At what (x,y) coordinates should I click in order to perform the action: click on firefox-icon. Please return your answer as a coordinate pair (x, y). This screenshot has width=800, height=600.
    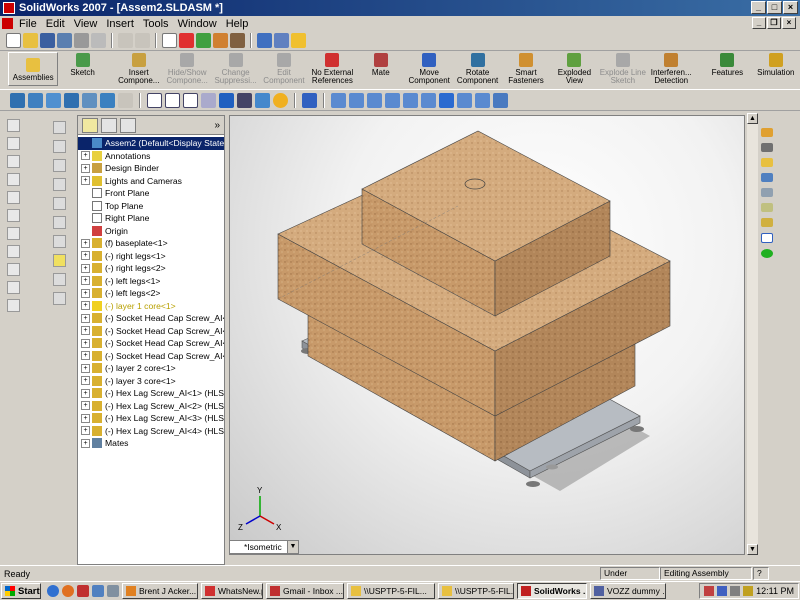
    Looking at the image, I should click on (68, 591).